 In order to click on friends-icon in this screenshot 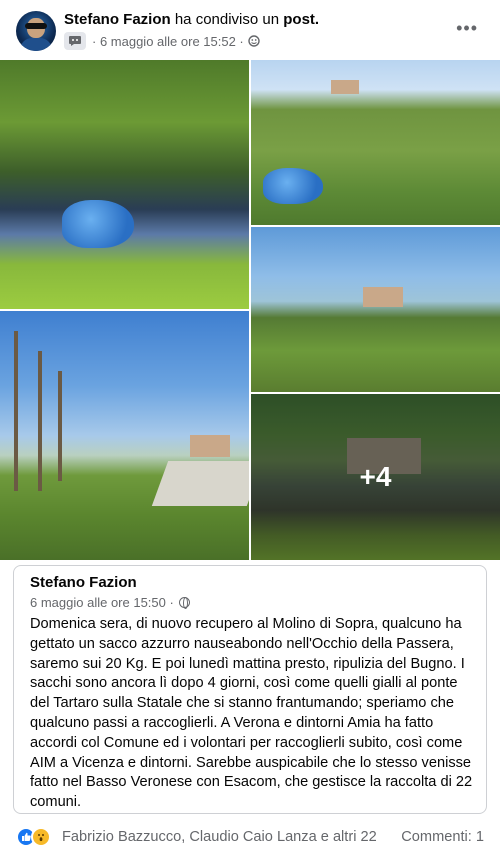, I will do `click(254, 41)`.